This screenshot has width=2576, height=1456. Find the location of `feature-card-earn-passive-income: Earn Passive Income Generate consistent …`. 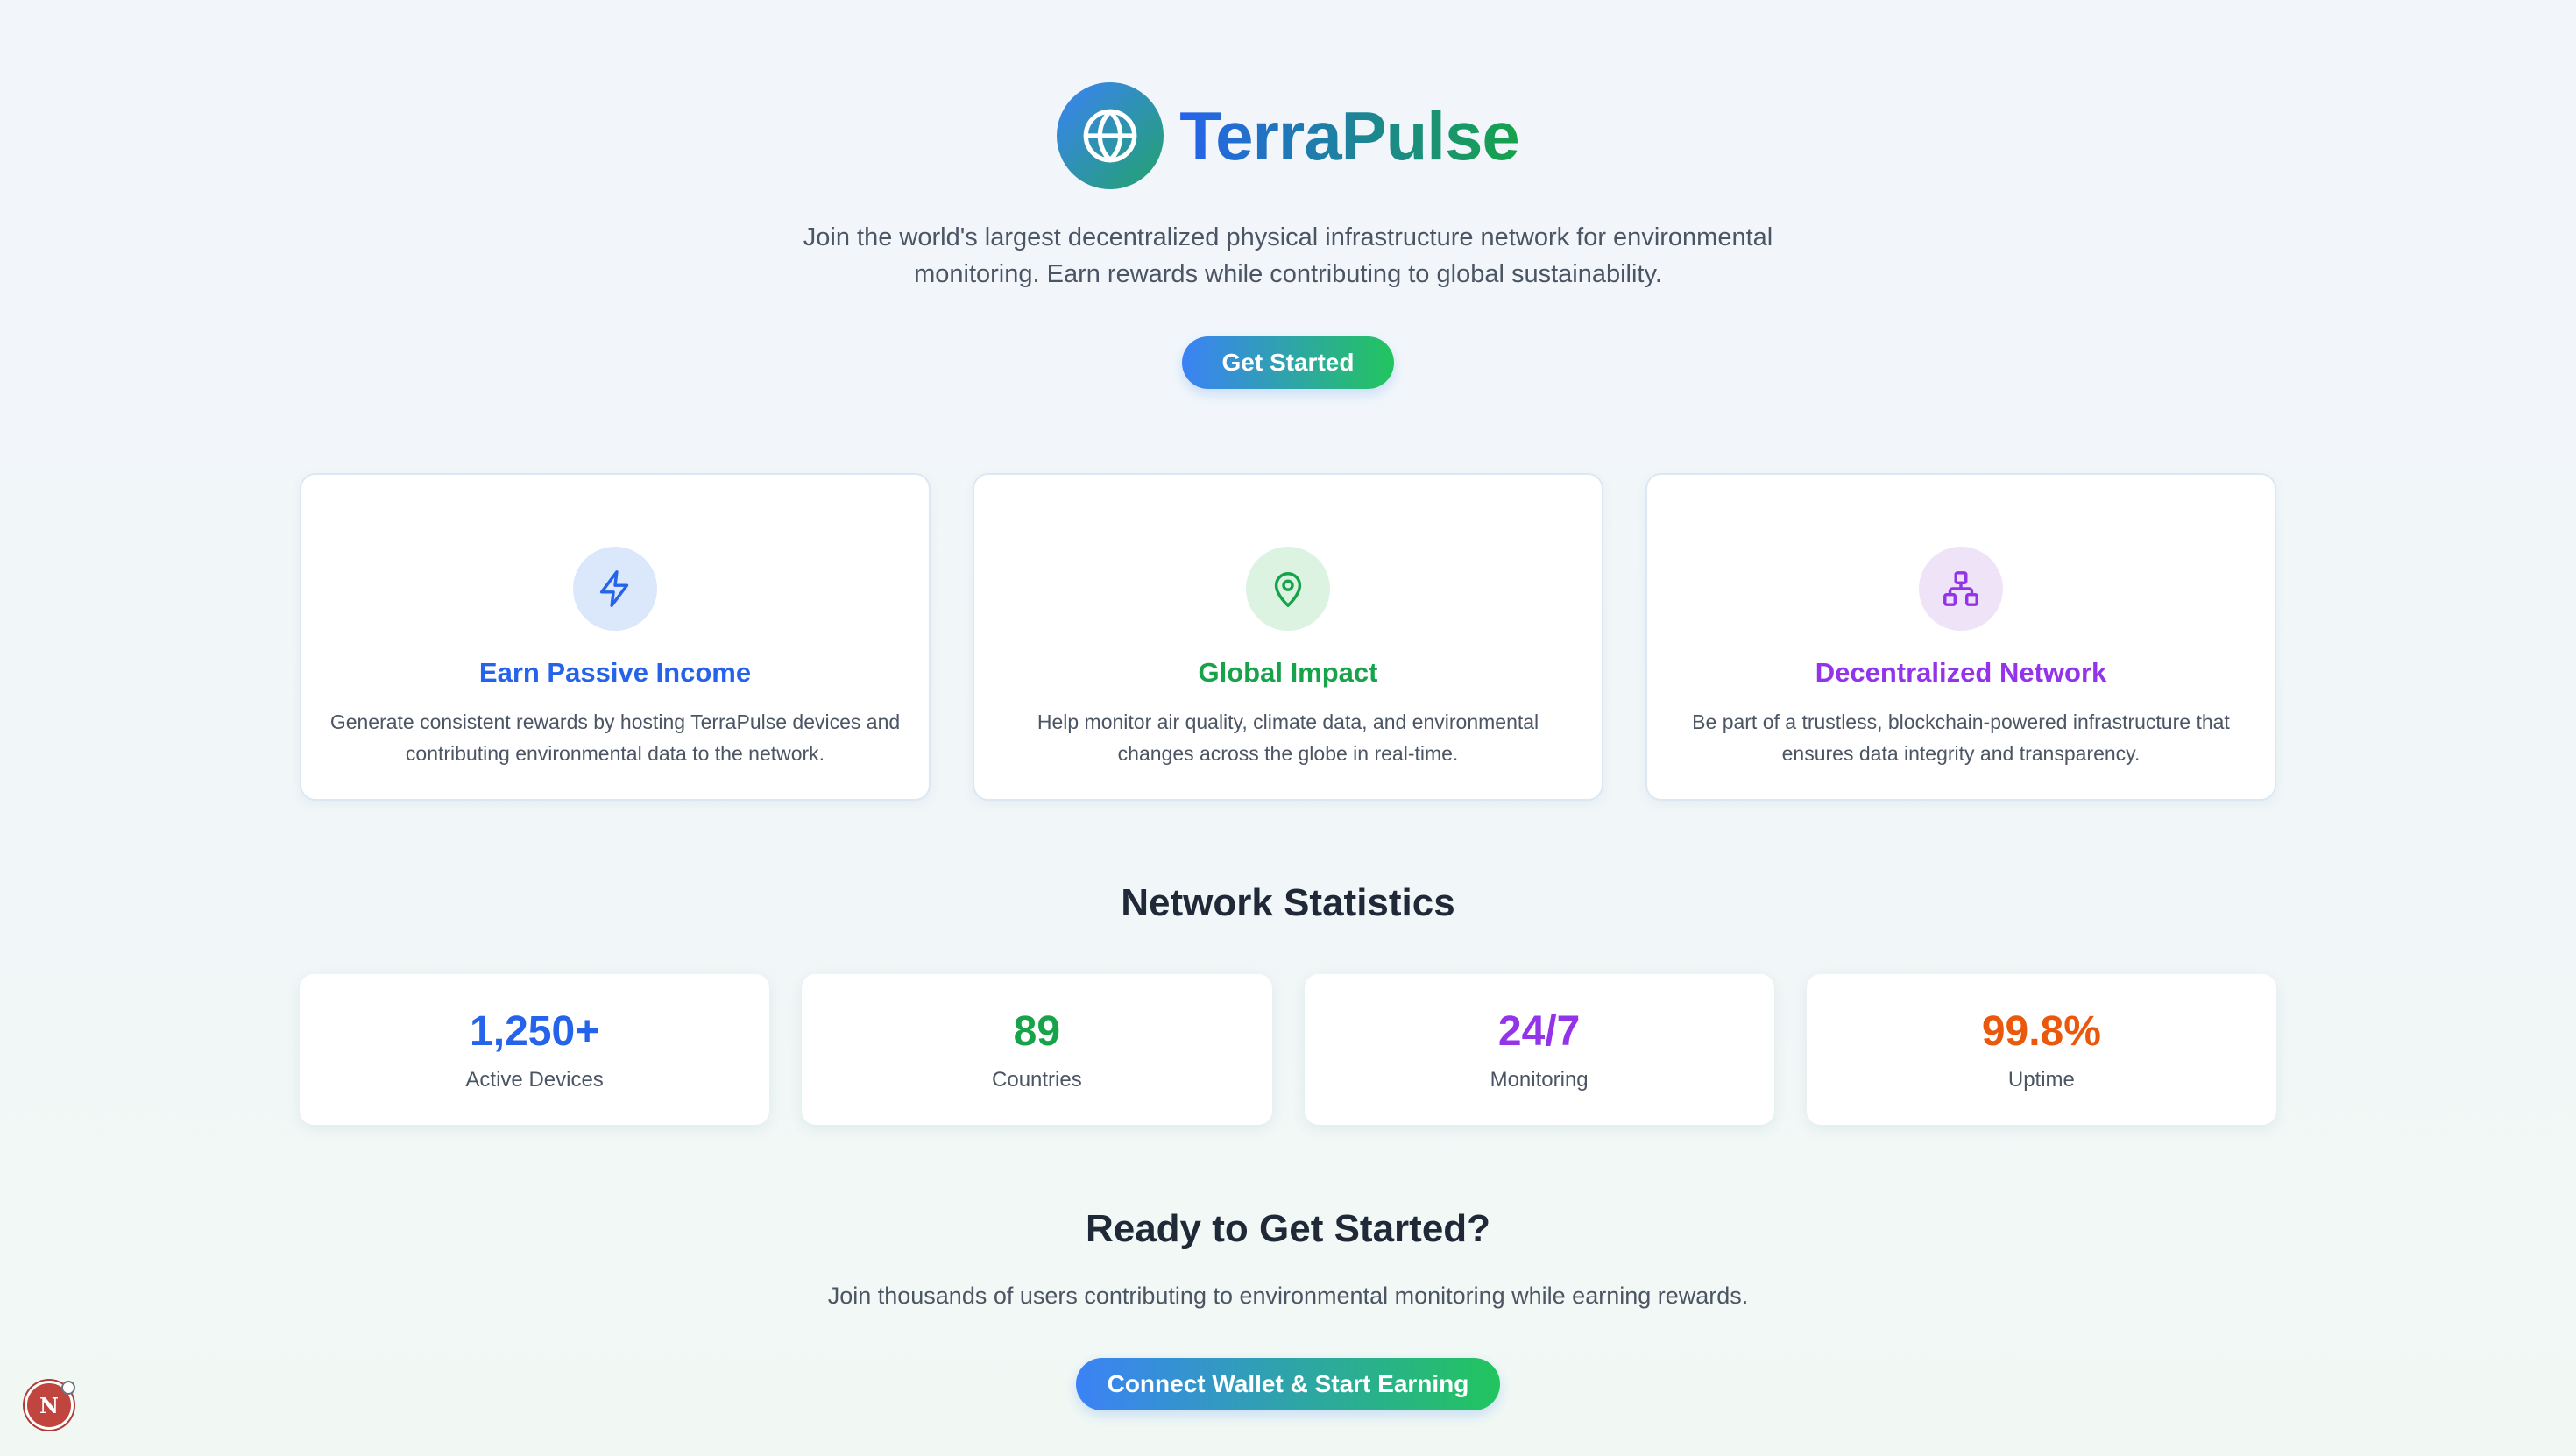

feature-card-earn-passive-income: Earn Passive Income Generate consistent … is located at coordinates (615, 637).